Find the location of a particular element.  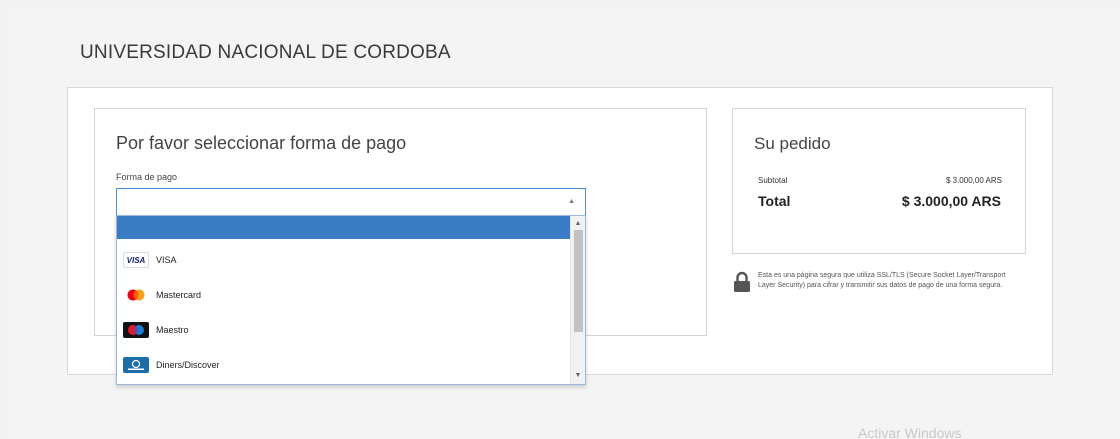

payment-heading: Por favor seleccionar forma de pago is located at coordinates (261, 143).